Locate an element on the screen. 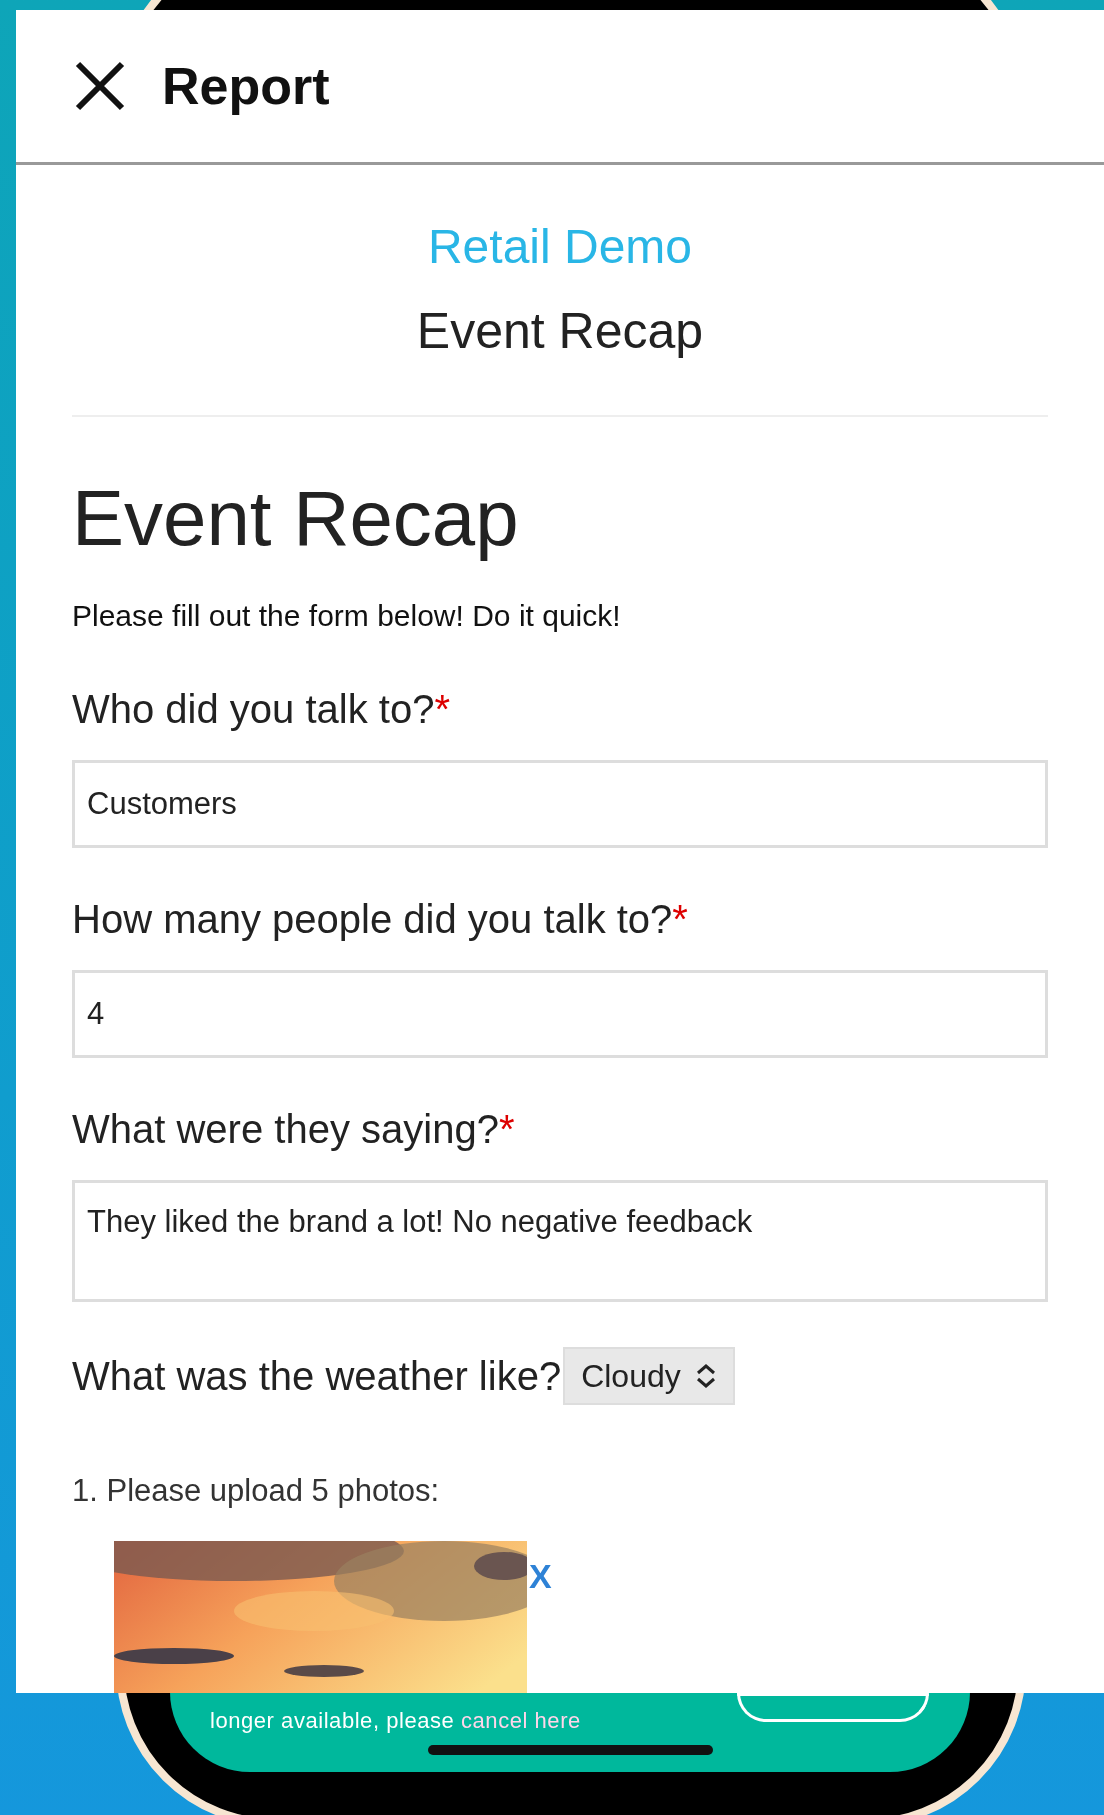 The image size is (1104, 1815). close-icon is located at coordinates (100, 86).